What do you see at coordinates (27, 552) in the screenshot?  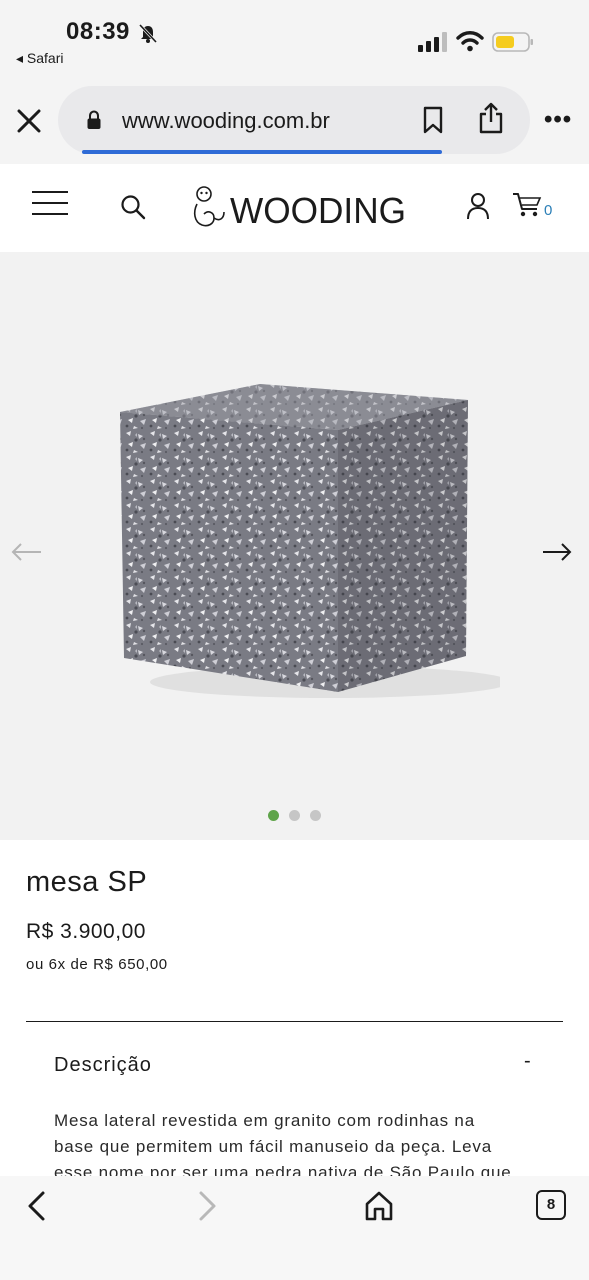 I see `arrow-left-icon` at bounding box center [27, 552].